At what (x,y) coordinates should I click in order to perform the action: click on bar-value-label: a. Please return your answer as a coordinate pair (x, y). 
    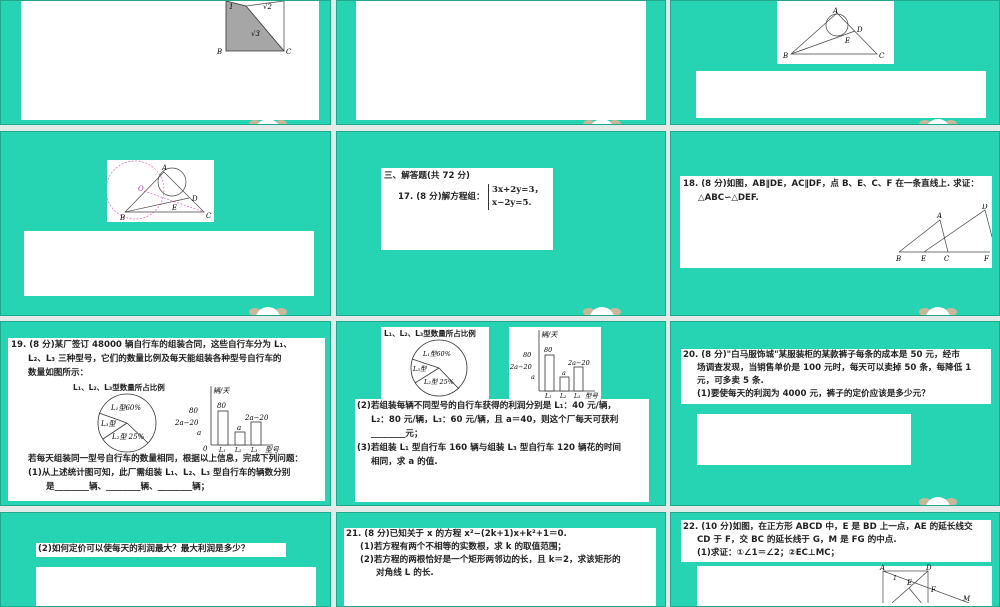
    Looking at the image, I should click on (564, 373).